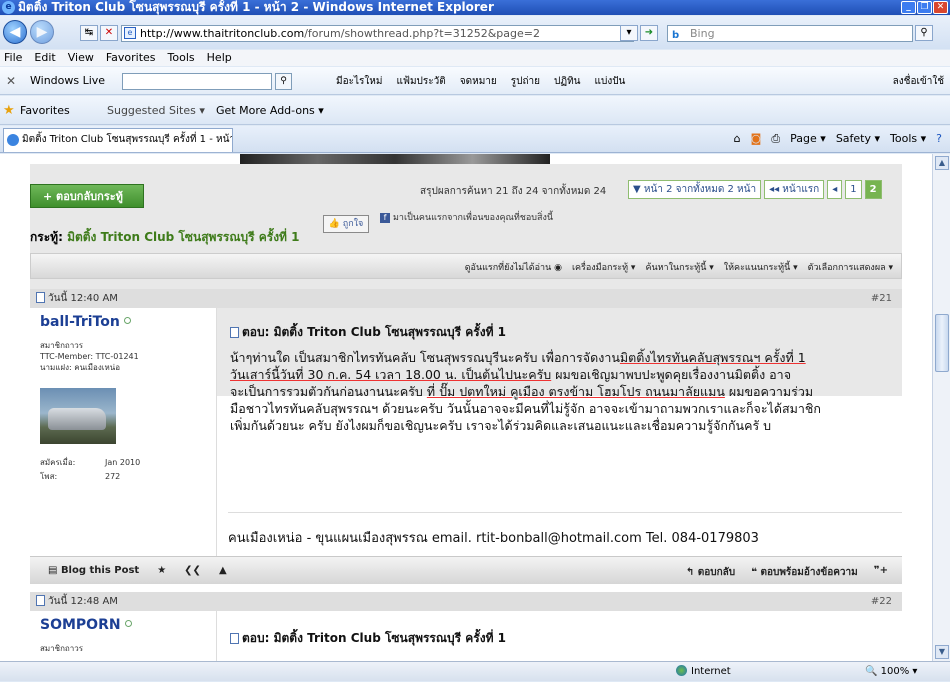 The height and width of the screenshot is (682, 950). Describe the element at coordinates (161, 570) in the screenshot. I see `star-icon: ★` at that location.